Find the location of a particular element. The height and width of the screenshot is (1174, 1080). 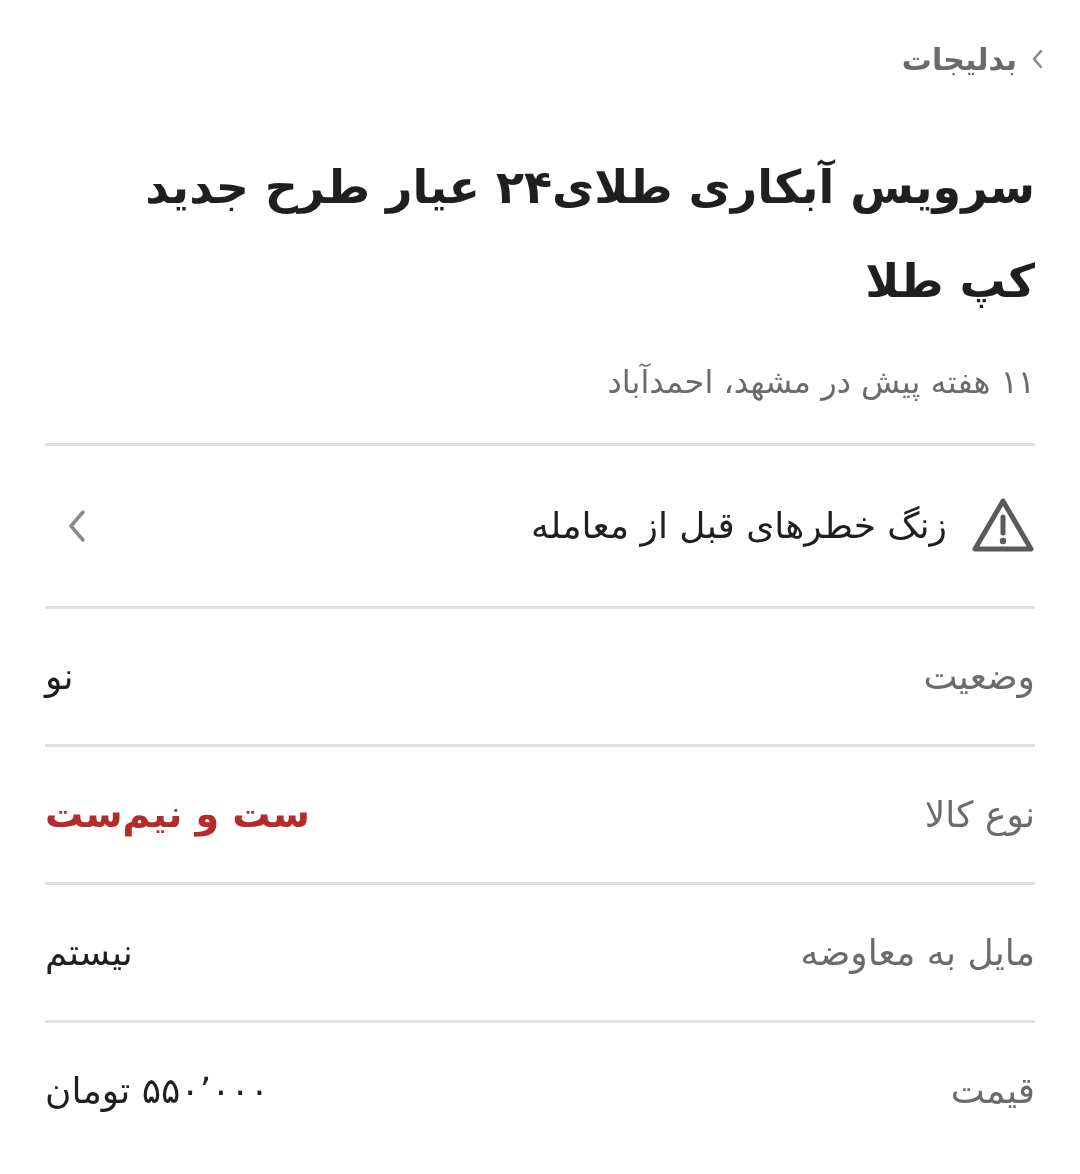

breadcrumb-link: بدلیجات is located at coordinates (959, 59).